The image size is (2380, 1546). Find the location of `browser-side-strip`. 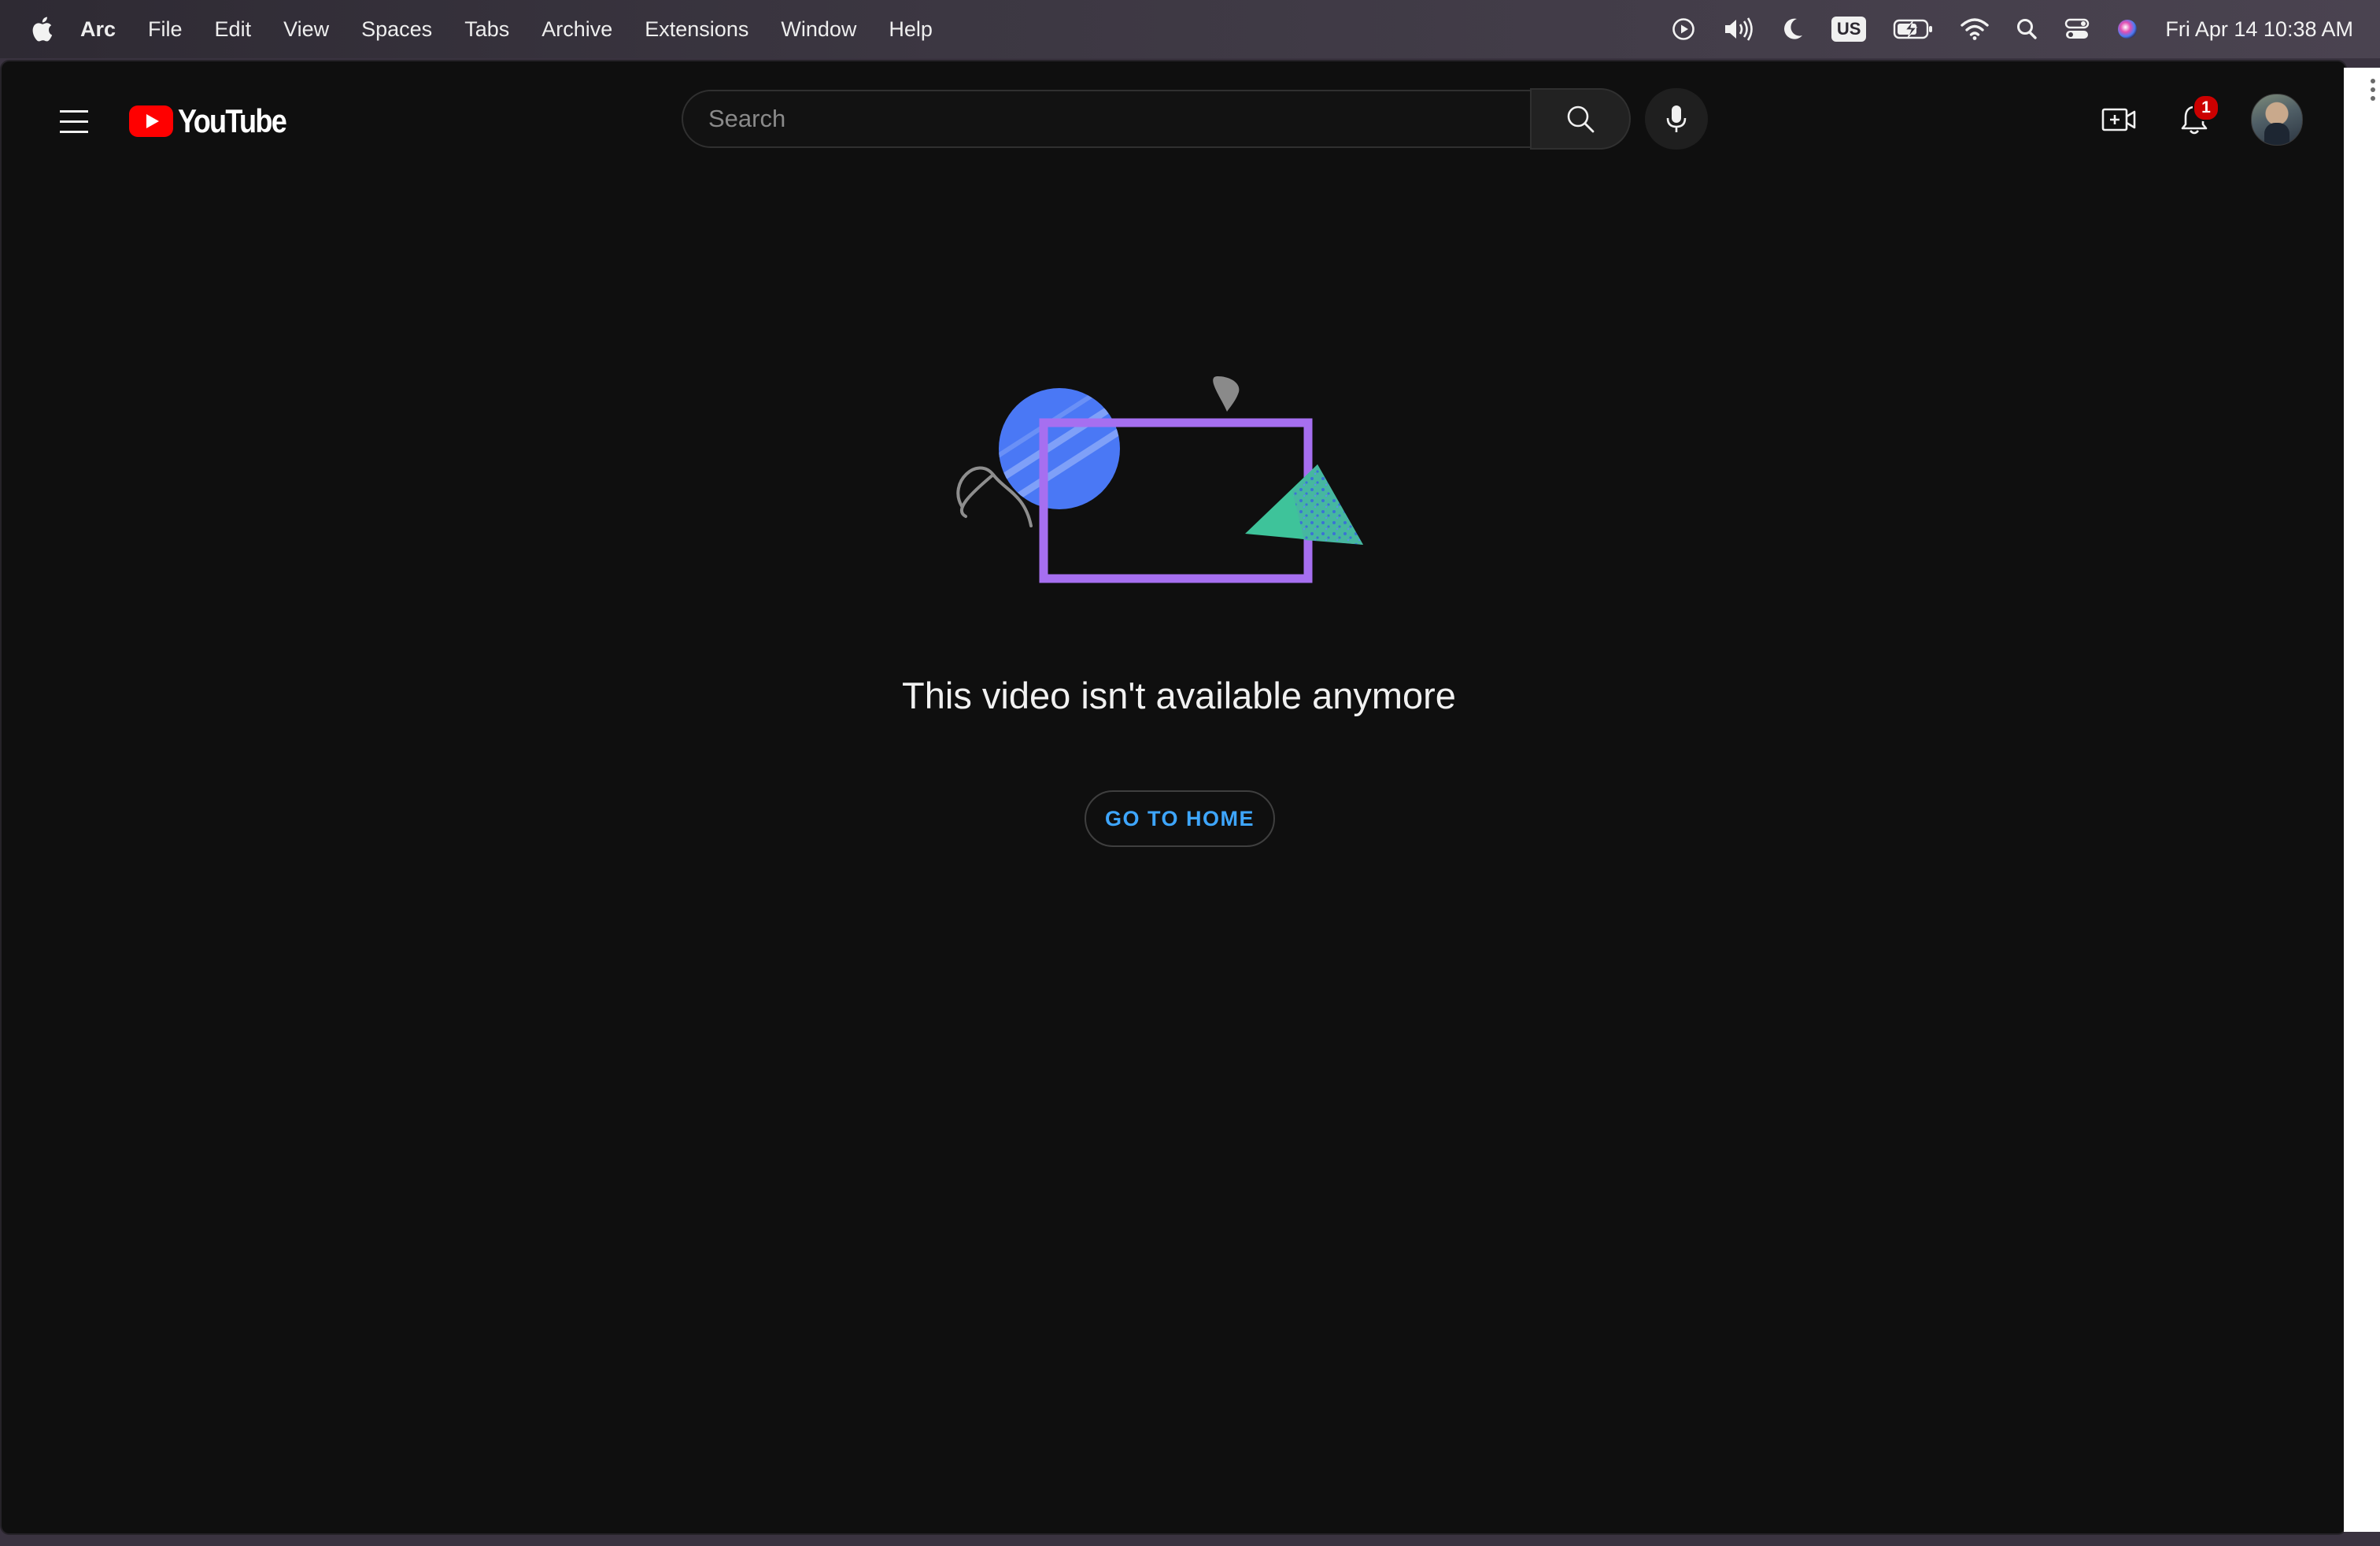

browser-side-strip is located at coordinates (2362, 800).